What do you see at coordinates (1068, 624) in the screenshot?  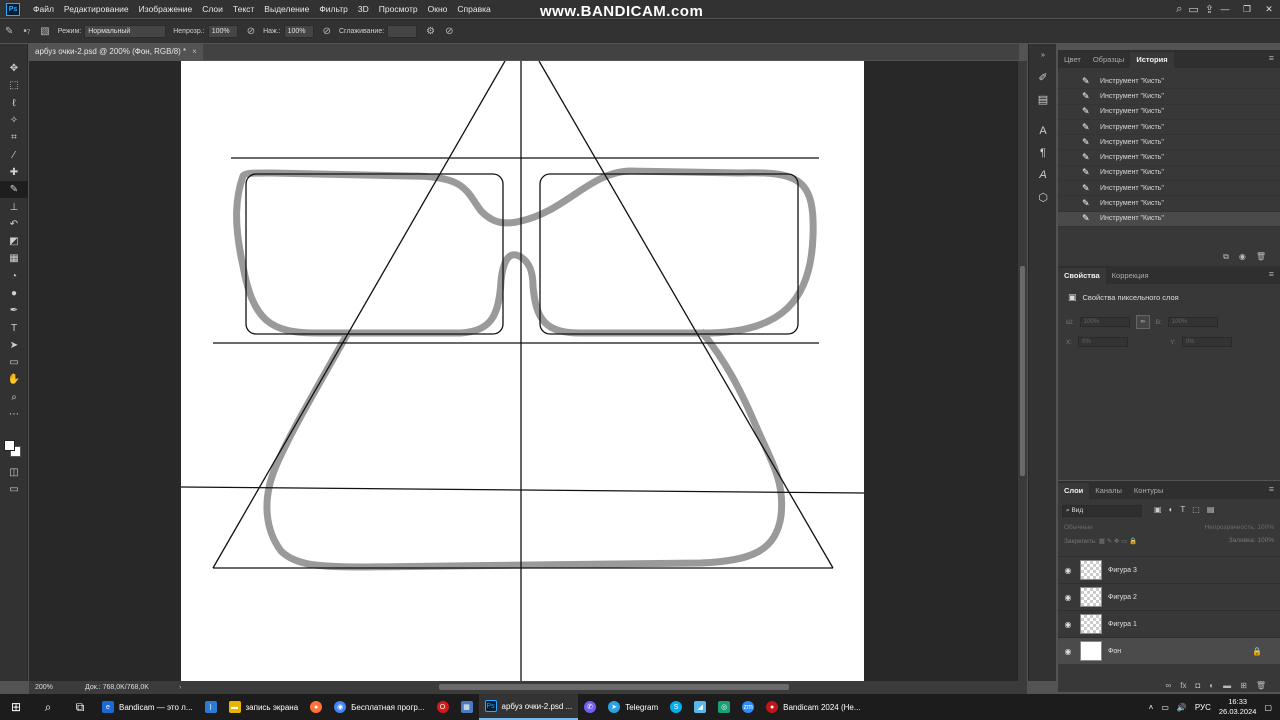 I see `eye-icon: ◉` at bounding box center [1068, 624].